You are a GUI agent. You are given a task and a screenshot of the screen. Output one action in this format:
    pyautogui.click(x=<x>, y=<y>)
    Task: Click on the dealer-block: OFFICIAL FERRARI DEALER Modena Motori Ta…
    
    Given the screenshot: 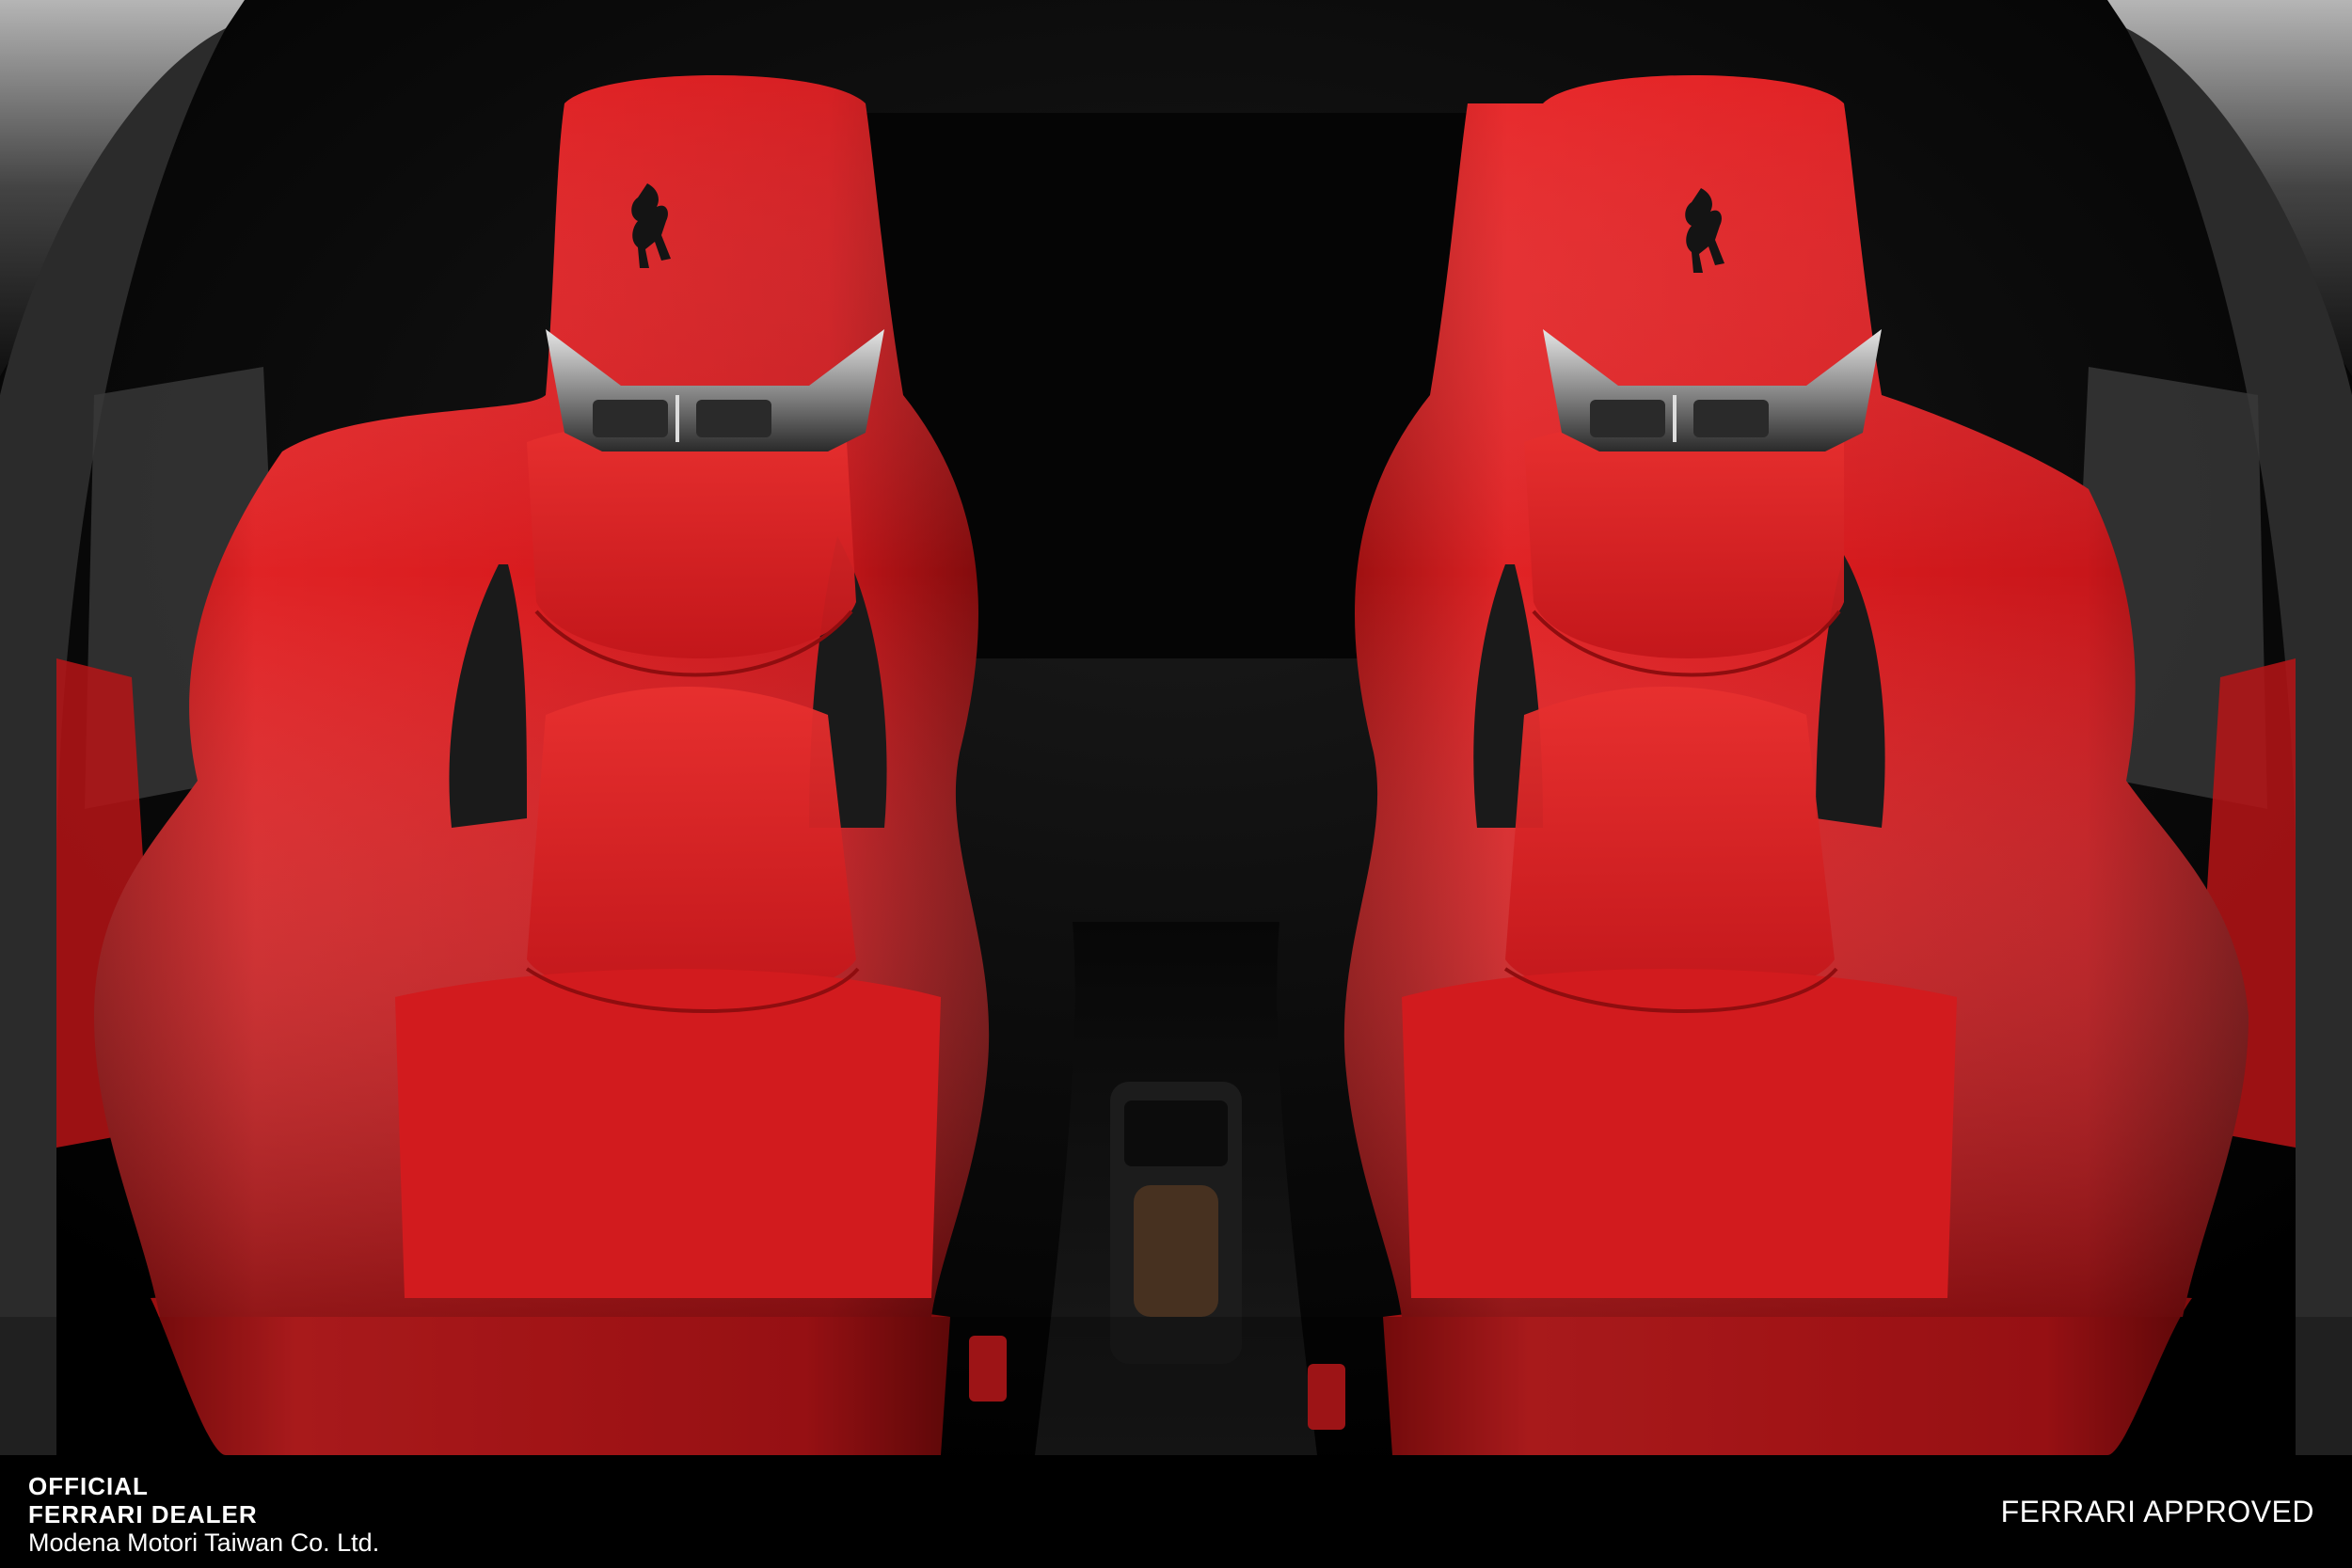 What is the action you would take?
    pyautogui.click(x=203, y=1514)
    